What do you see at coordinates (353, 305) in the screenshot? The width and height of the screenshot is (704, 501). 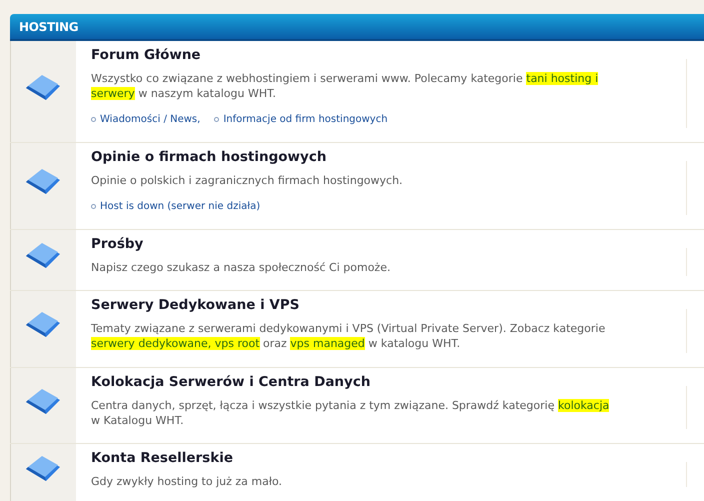 I see `forum-title: Serwery Dedykowane i VPS` at bounding box center [353, 305].